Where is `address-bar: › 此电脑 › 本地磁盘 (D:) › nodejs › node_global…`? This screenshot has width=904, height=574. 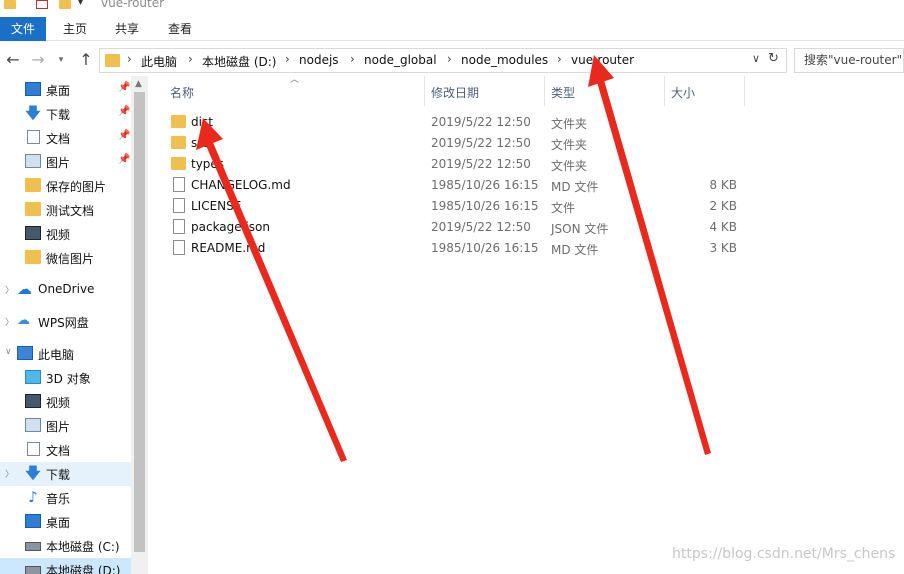
address-bar: › 此电脑 › 本地磁盘 (D:) › nodejs › node_global… is located at coordinates (443, 60).